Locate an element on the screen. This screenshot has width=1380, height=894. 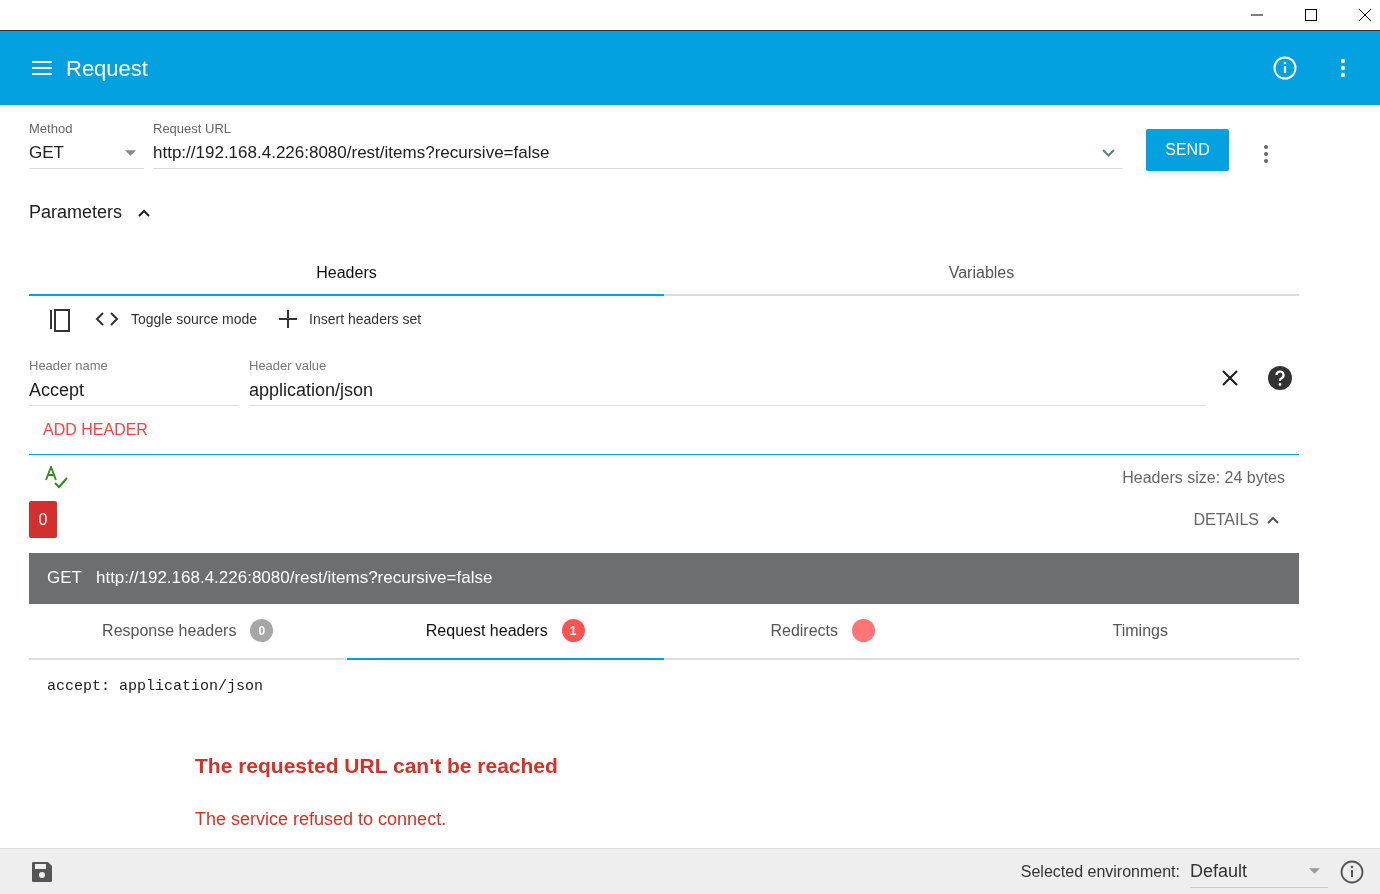
environment-dropdown: Default is located at coordinates (1259, 871).